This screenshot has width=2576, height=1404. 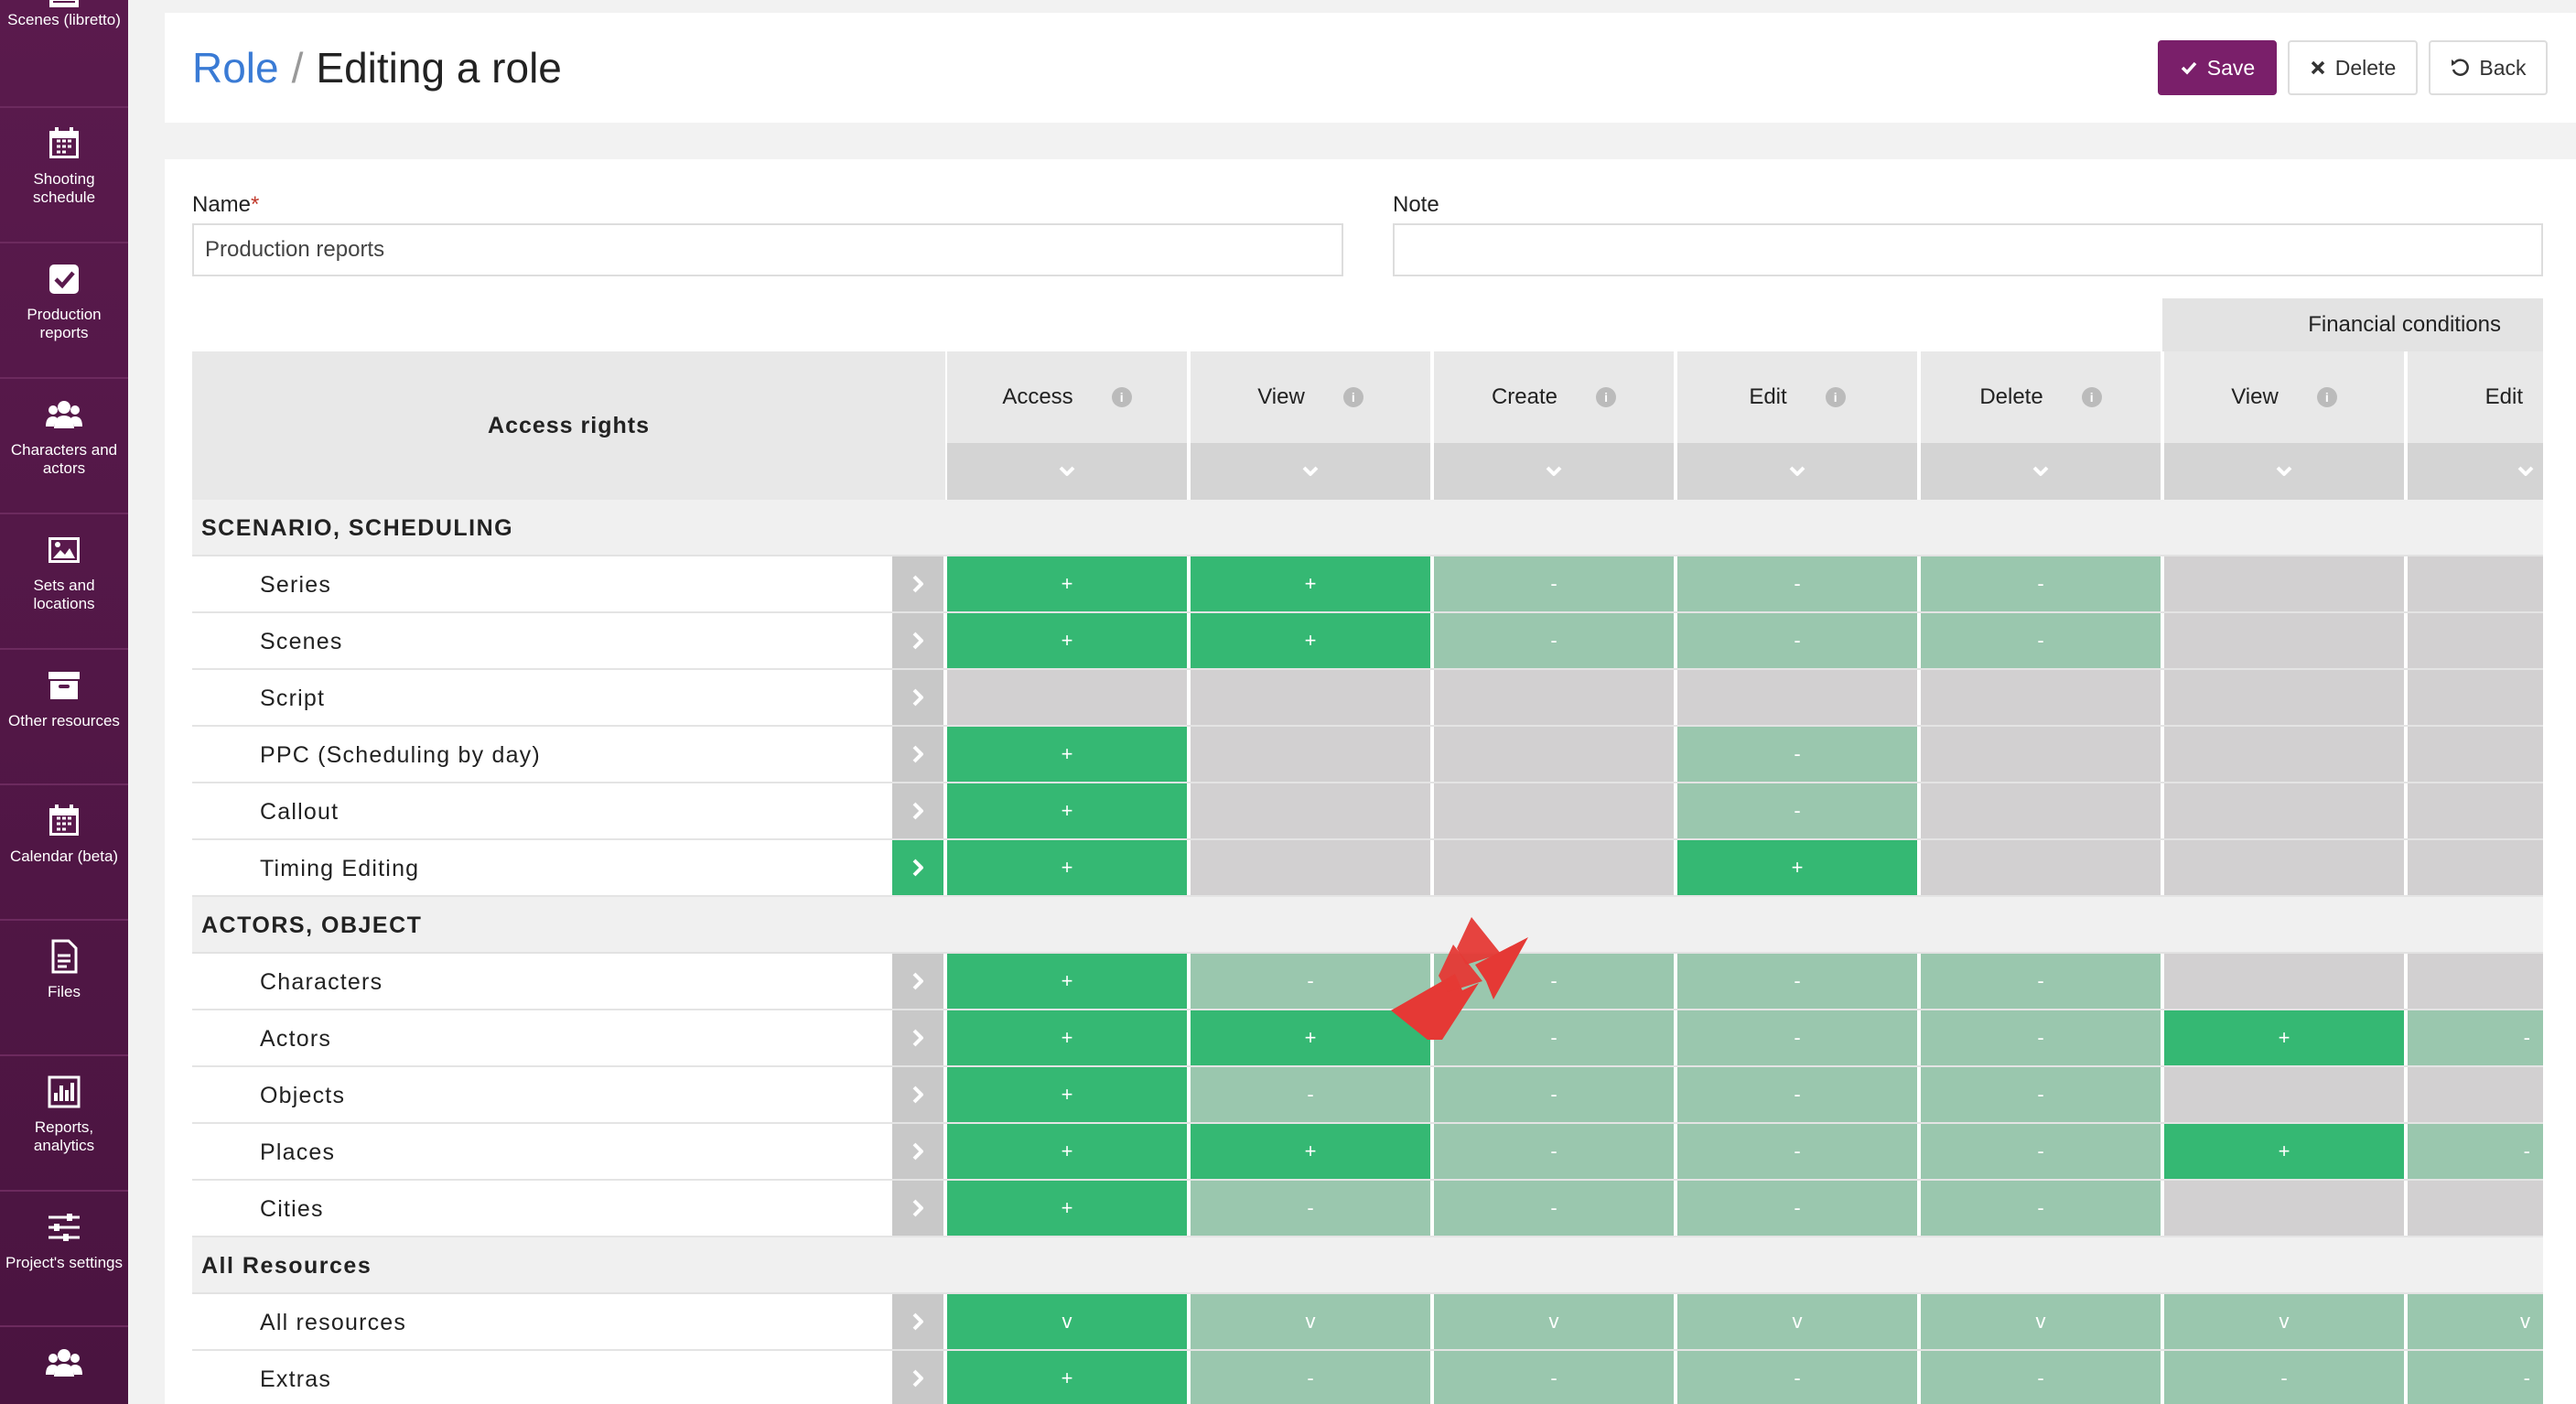 What do you see at coordinates (64, 717) in the screenshot?
I see `sidebar-item-other-resources: Other resources` at bounding box center [64, 717].